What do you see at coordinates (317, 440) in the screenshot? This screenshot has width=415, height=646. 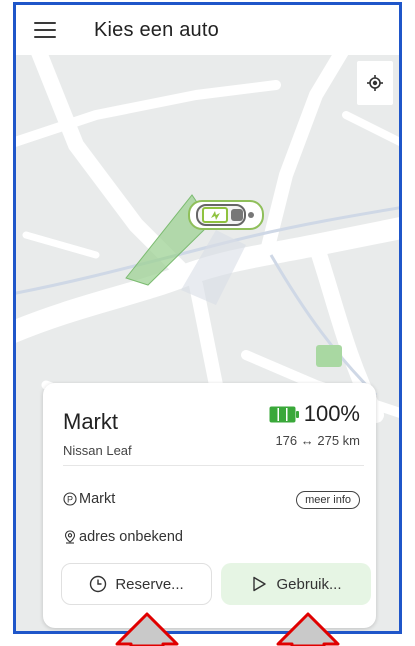 I see `range-text: 176 ↔ 275 km` at bounding box center [317, 440].